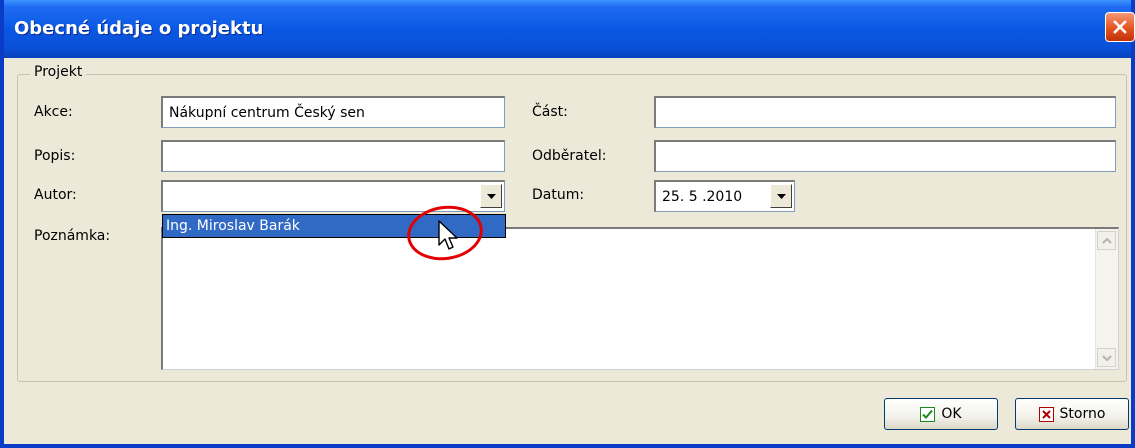 The width and height of the screenshot is (1135, 448). I want to click on autor-dropdown-button, so click(491, 196).